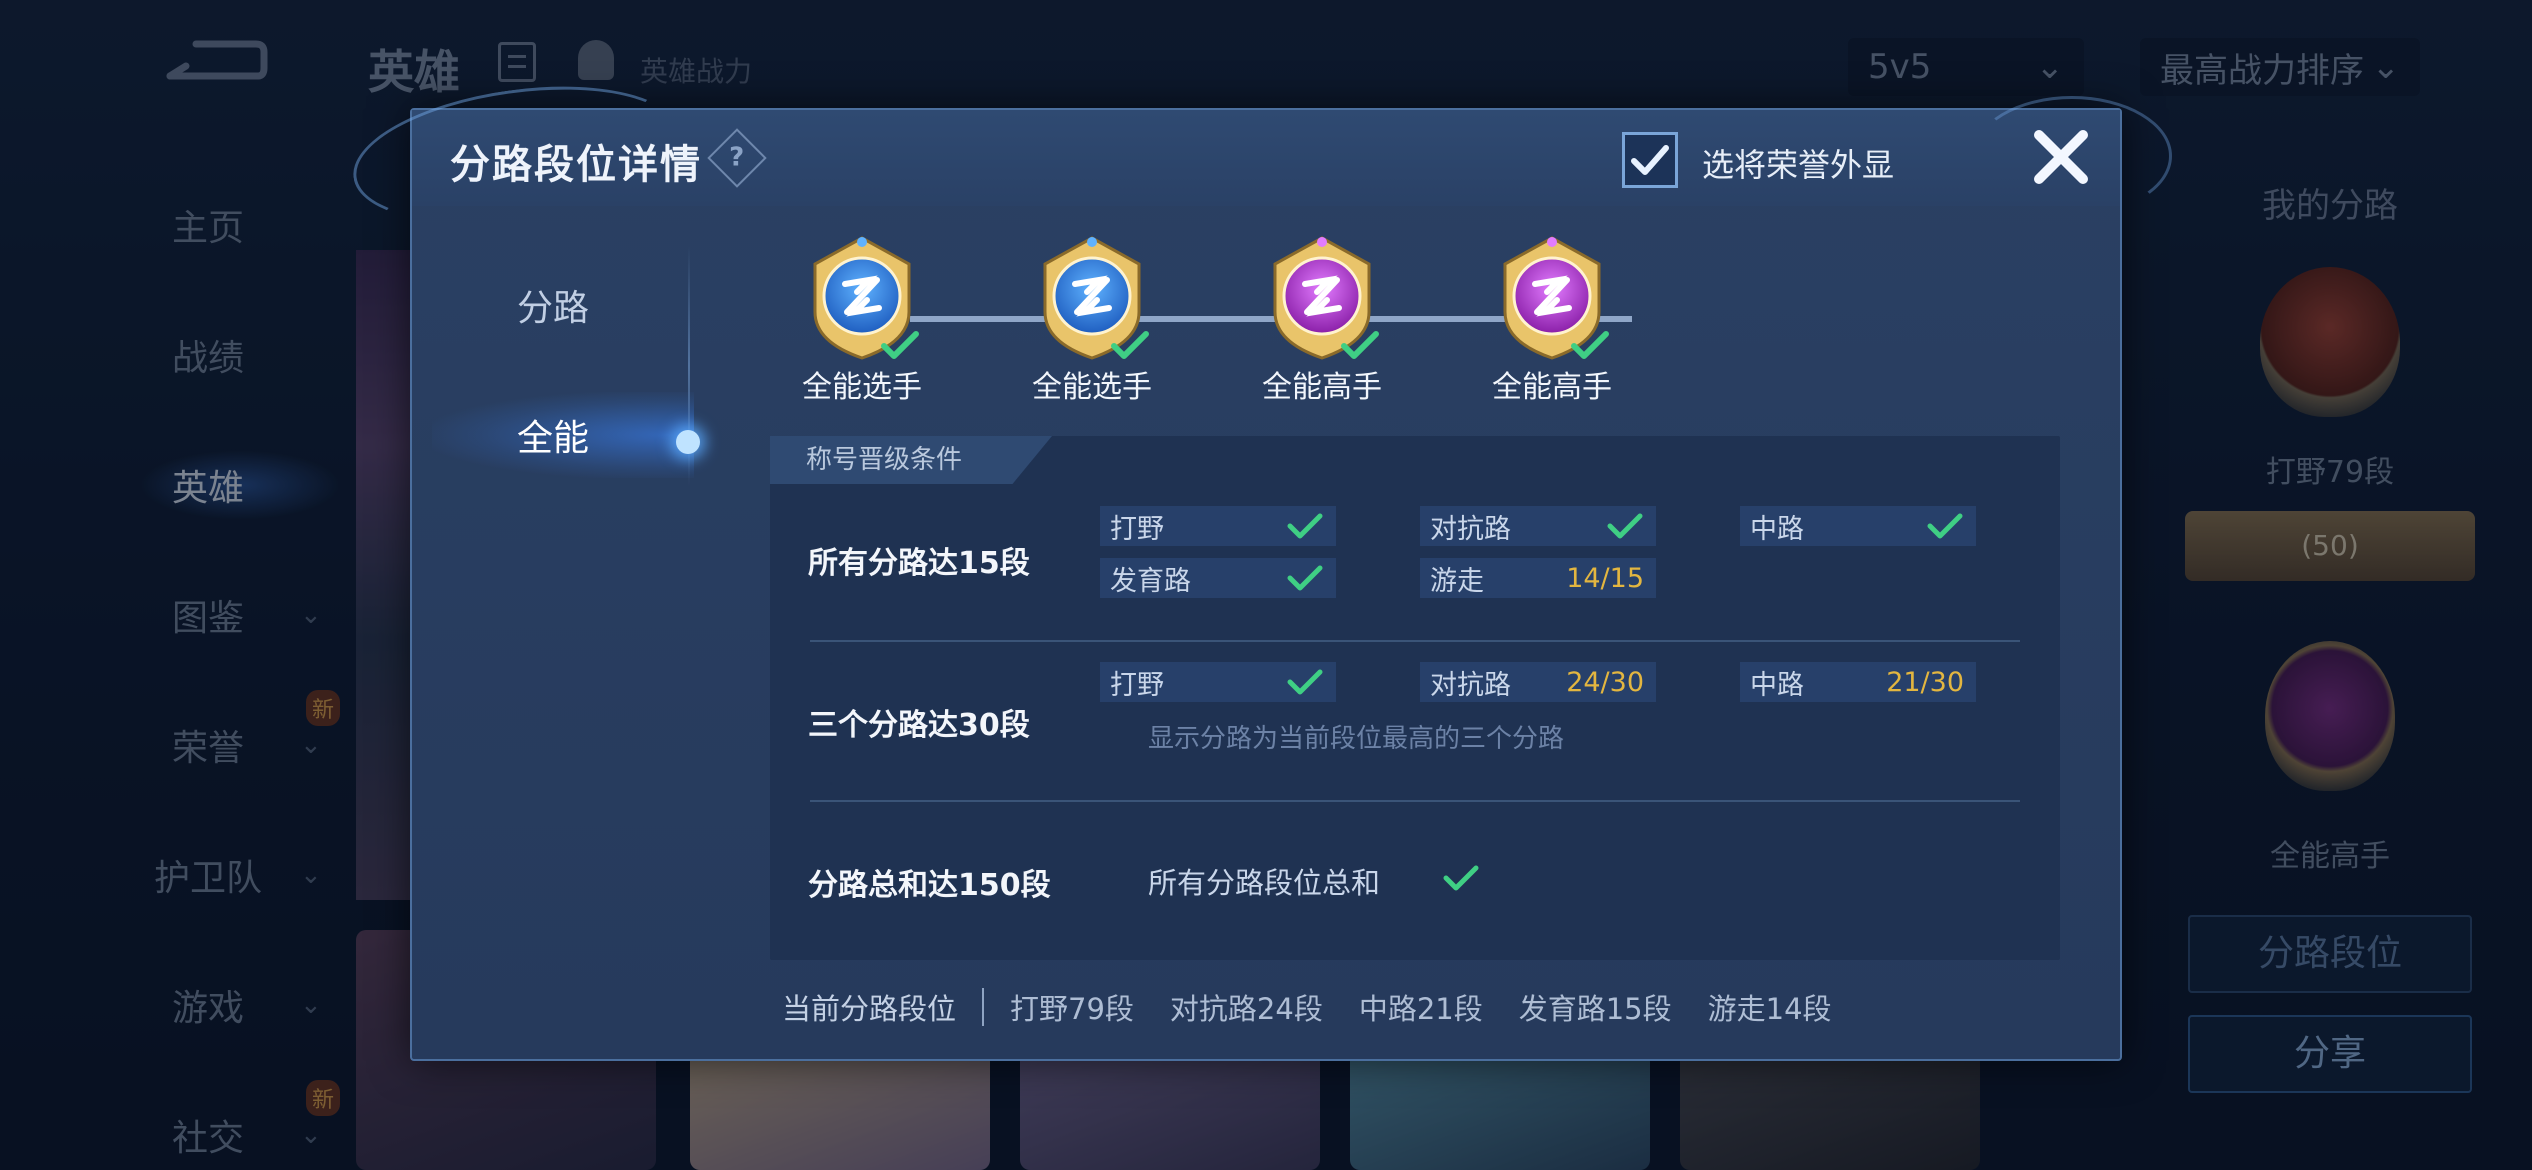 This screenshot has width=2532, height=1170. What do you see at coordinates (1538, 526) in the screenshot?
I see `lane-chip: 对抗路` at bounding box center [1538, 526].